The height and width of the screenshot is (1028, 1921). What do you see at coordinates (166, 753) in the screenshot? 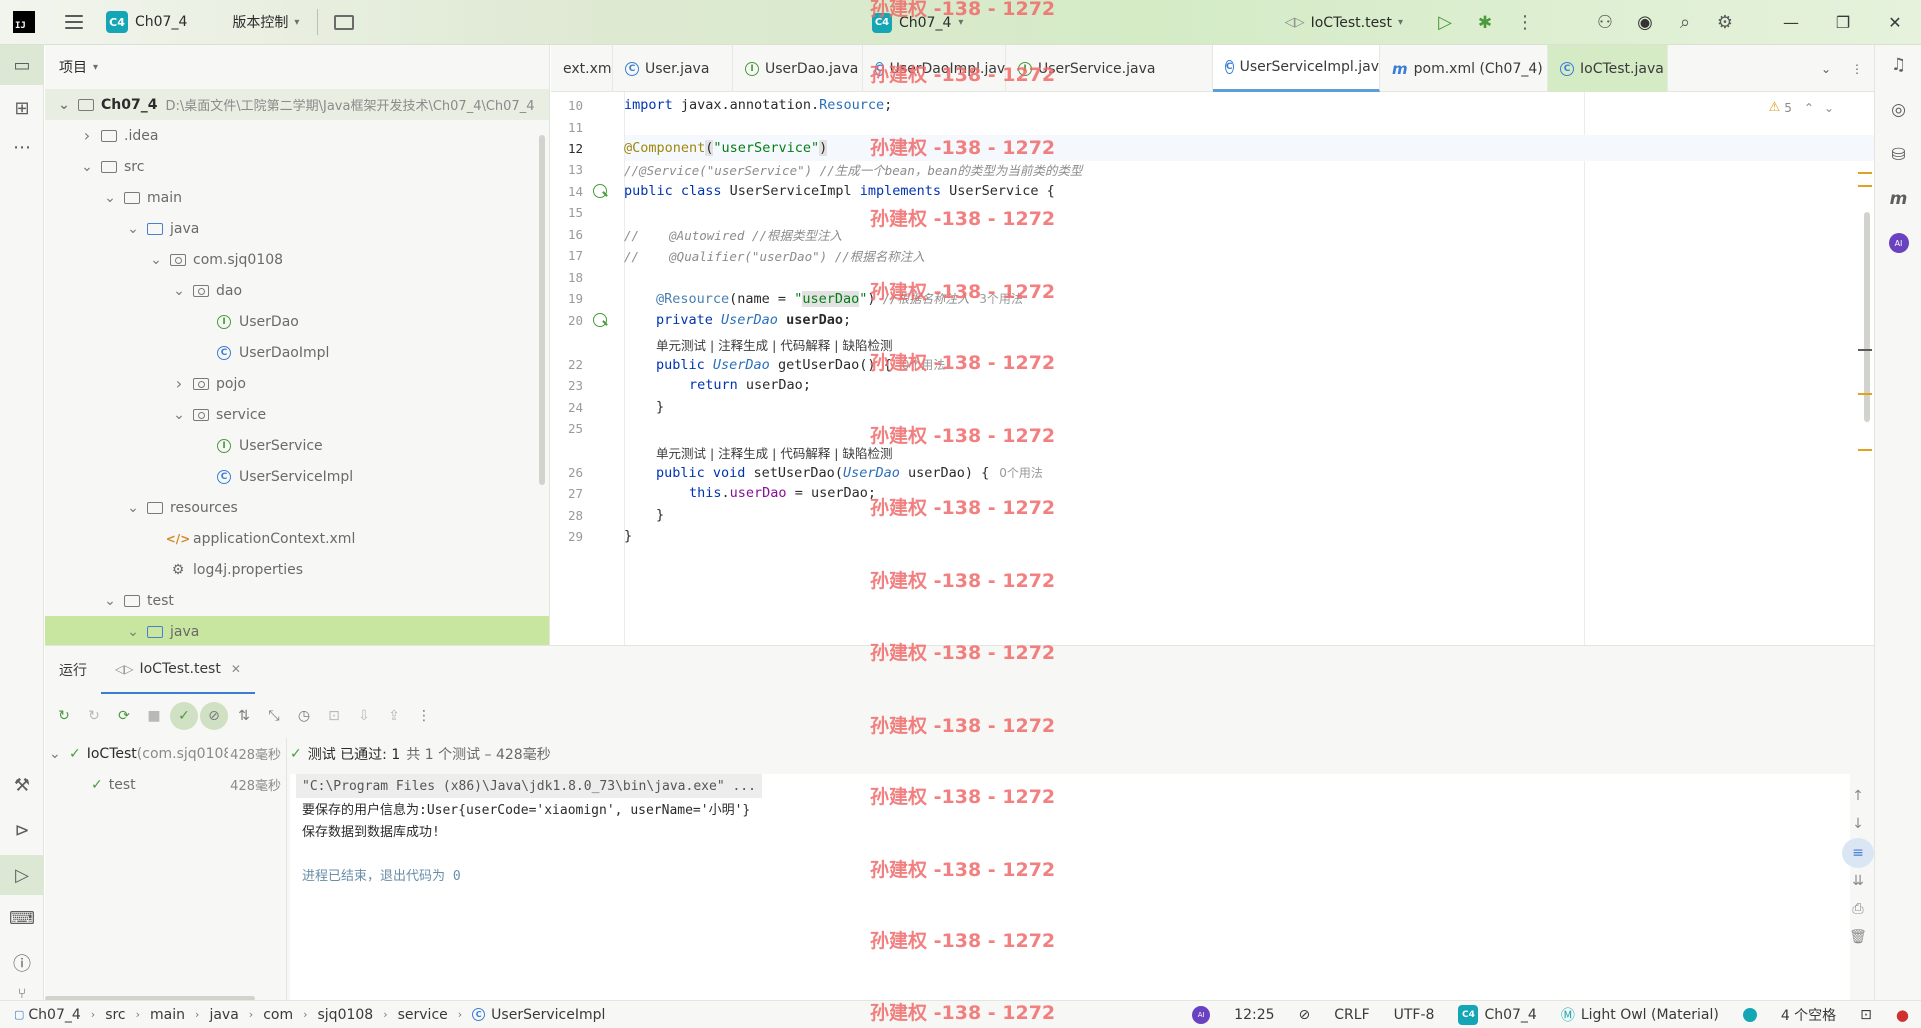
I see `test-result-row: ⌄ ✓ IoCTest (com.sjq0108 428毫秒` at bounding box center [166, 753].